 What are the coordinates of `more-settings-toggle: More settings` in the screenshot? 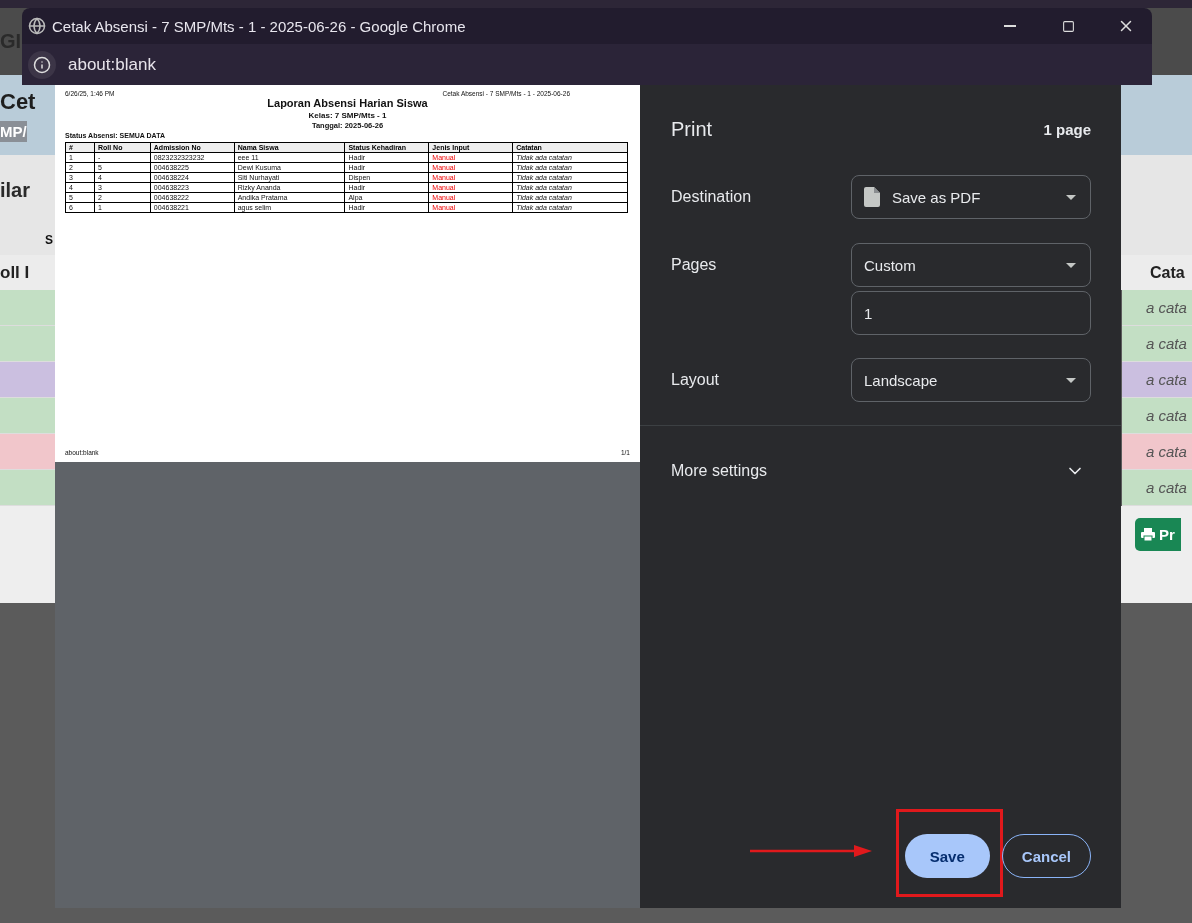 It's located at (880, 471).